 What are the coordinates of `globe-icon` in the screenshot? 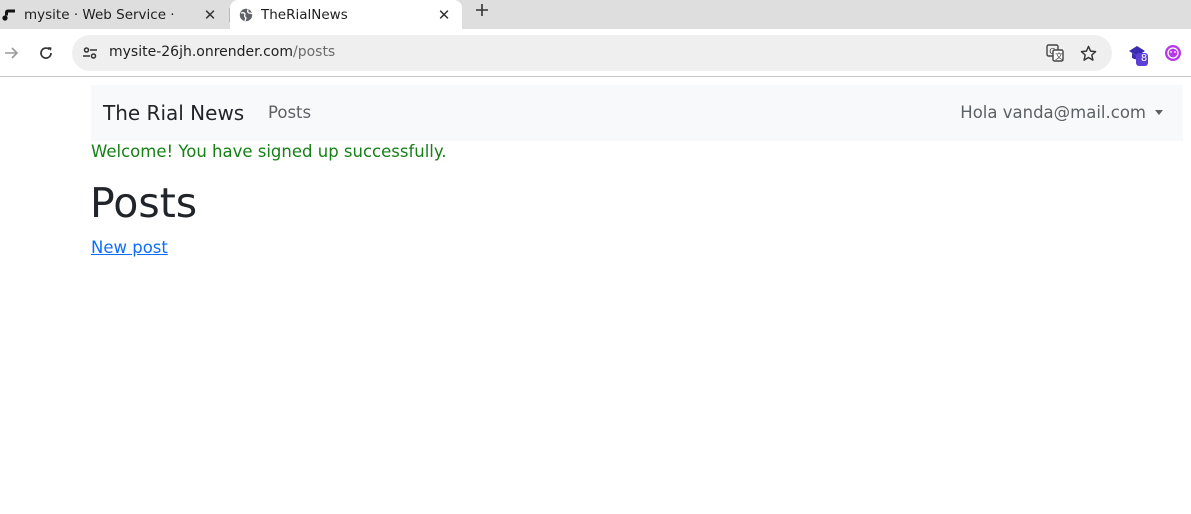 It's located at (246, 15).